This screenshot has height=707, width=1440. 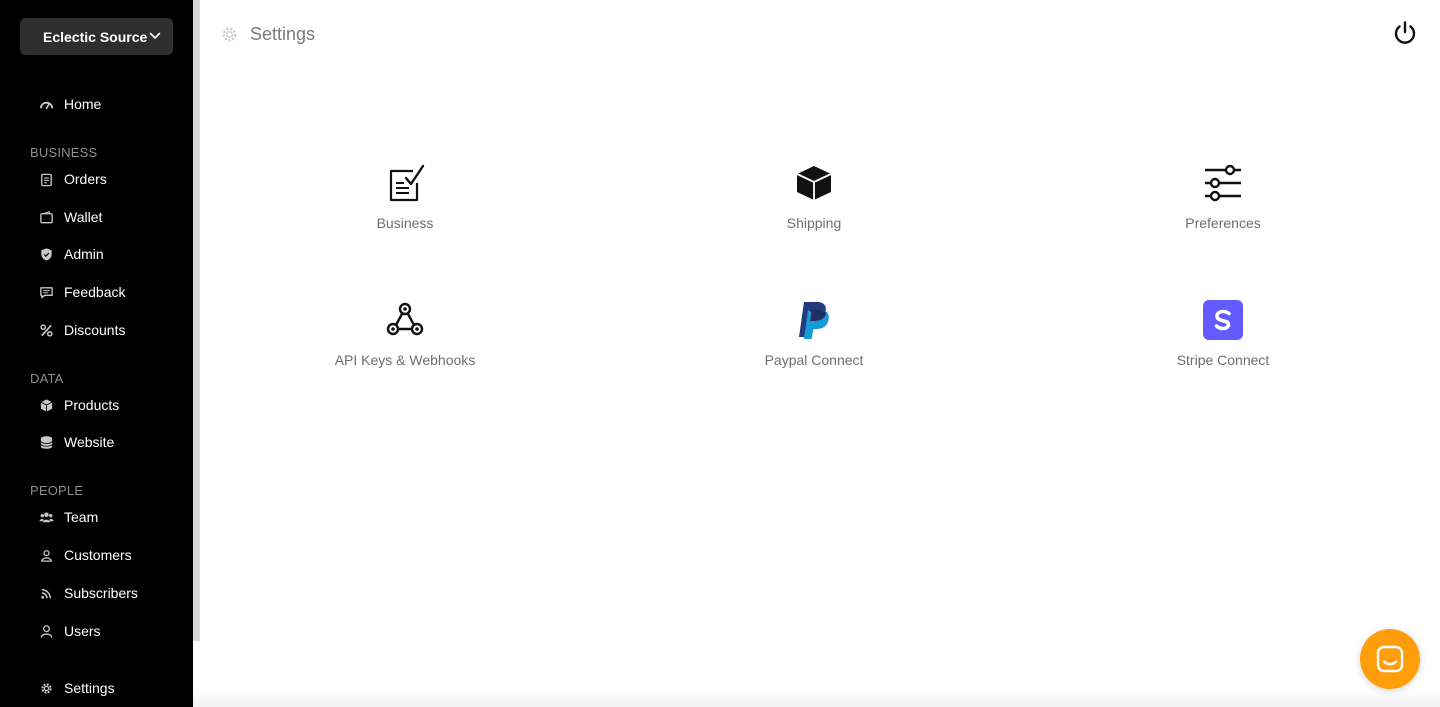 What do you see at coordinates (82, 631) in the screenshot?
I see `sidebar-item-label: Users` at bounding box center [82, 631].